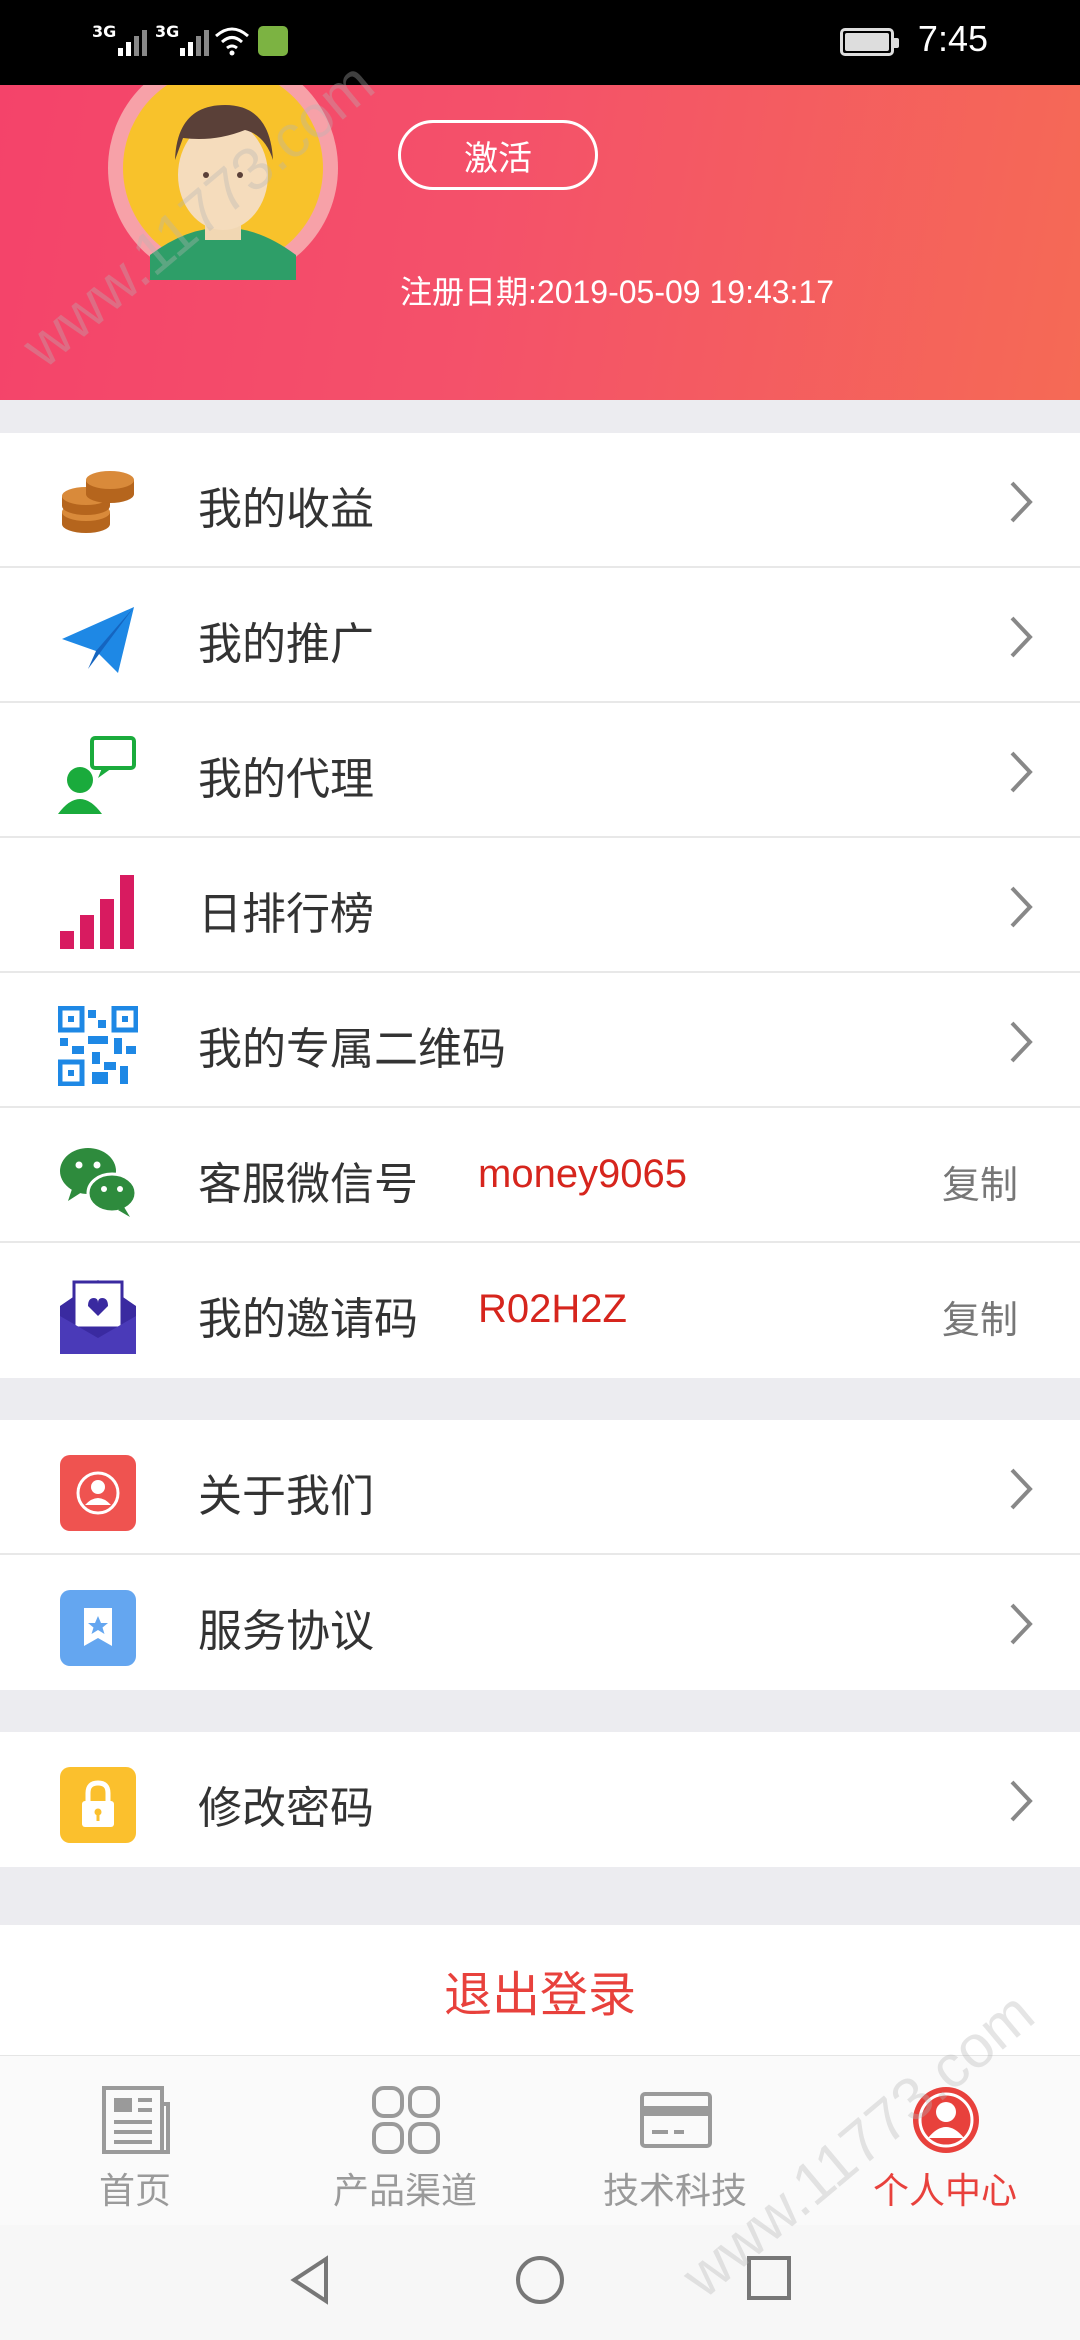 This screenshot has height=2340, width=1080. What do you see at coordinates (273, 41) in the screenshot?
I see `notification-app-icon` at bounding box center [273, 41].